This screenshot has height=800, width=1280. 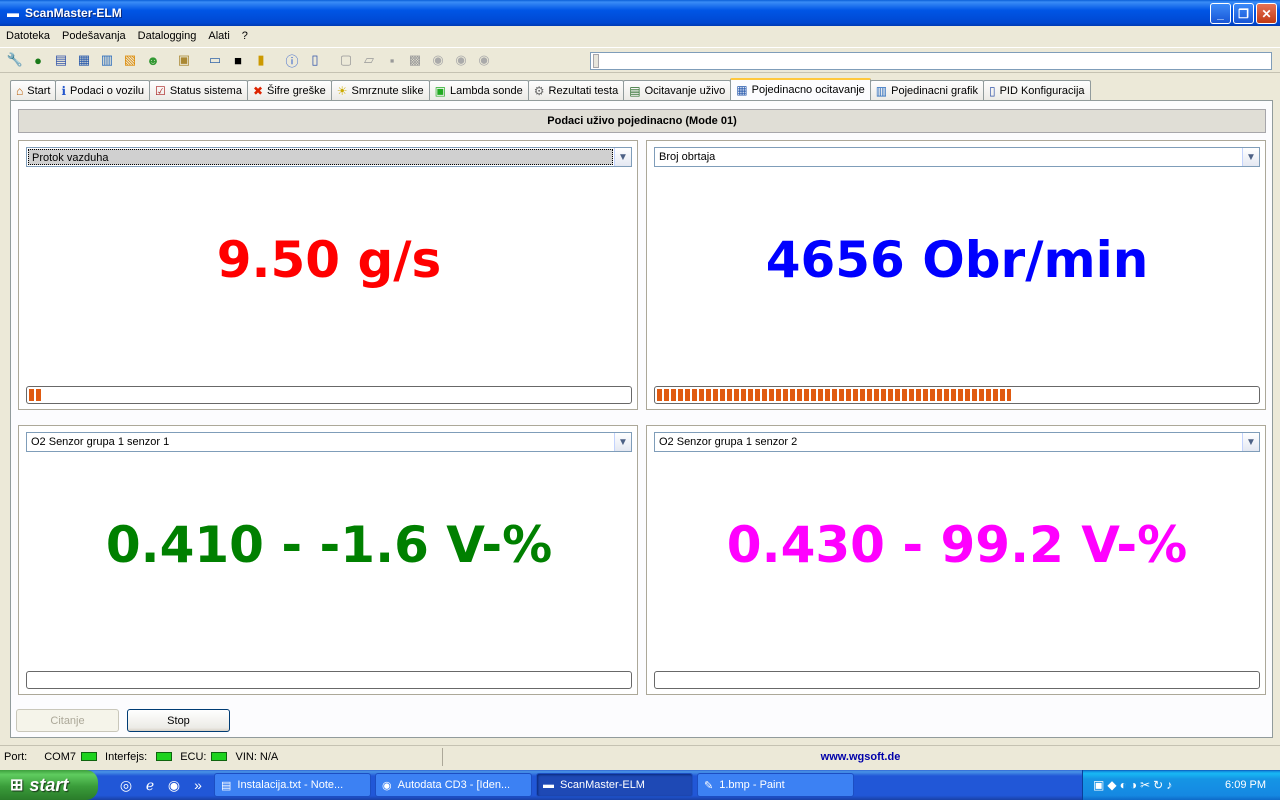 What do you see at coordinates (238, 60) in the screenshot?
I see `terminal-icon: ■` at bounding box center [238, 60].